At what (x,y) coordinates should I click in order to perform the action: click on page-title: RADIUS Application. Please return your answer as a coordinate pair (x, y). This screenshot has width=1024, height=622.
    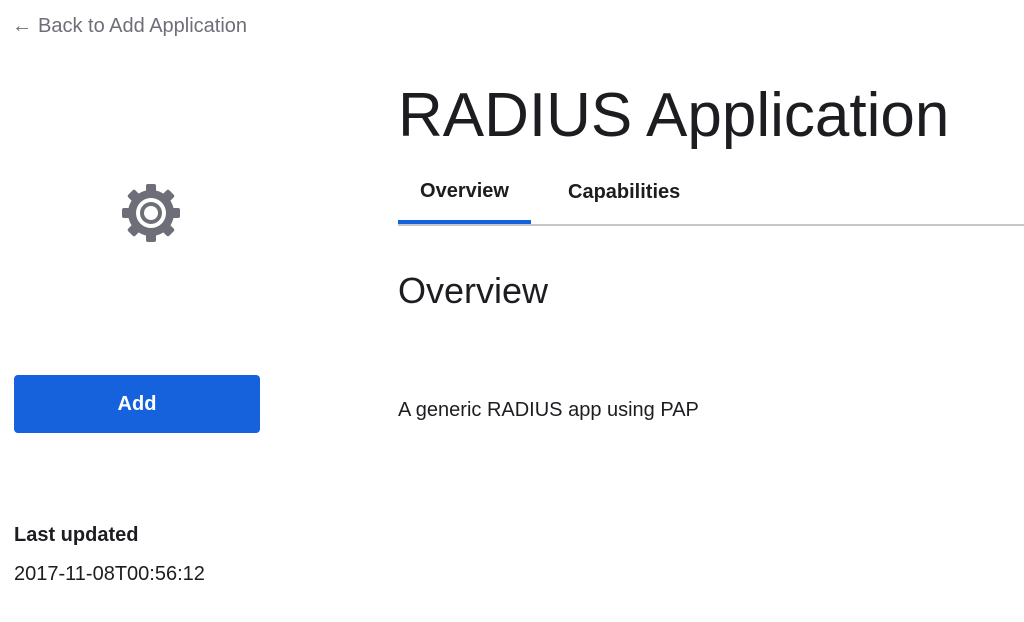
    Looking at the image, I should click on (674, 115).